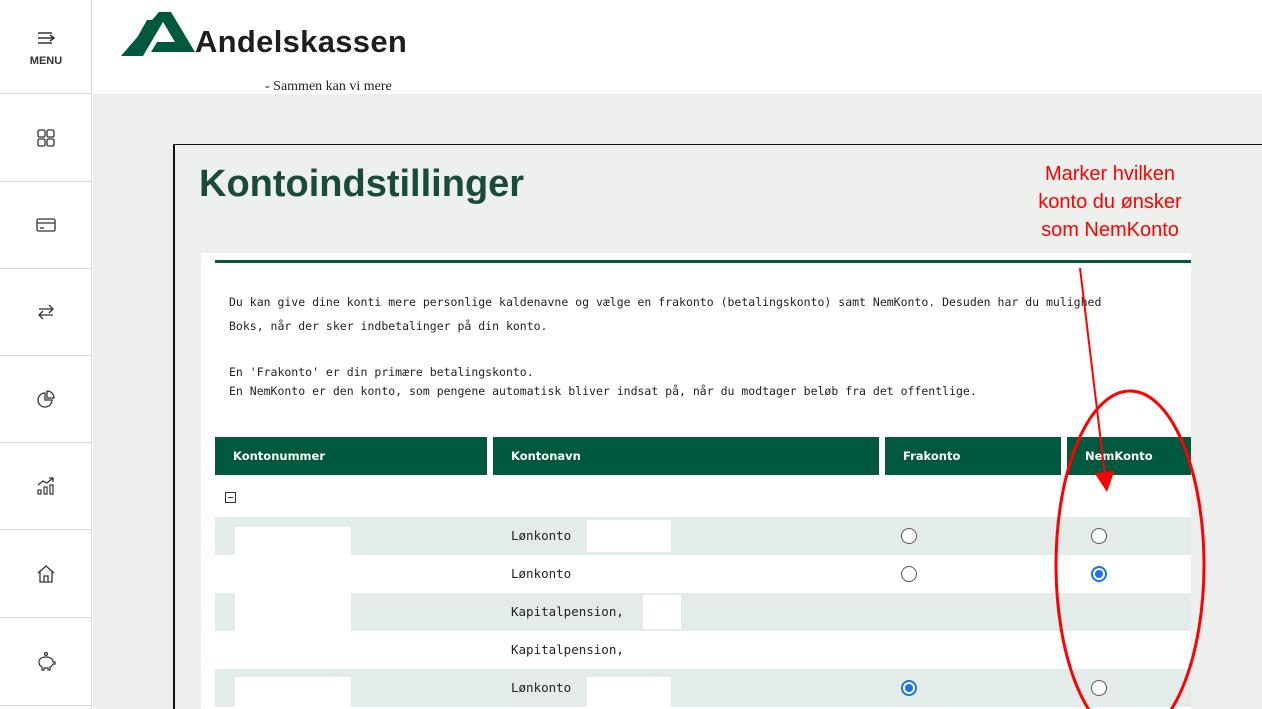 This screenshot has width=1262, height=709. What do you see at coordinates (158, 34) in the screenshot?
I see `brand-logo` at bounding box center [158, 34].